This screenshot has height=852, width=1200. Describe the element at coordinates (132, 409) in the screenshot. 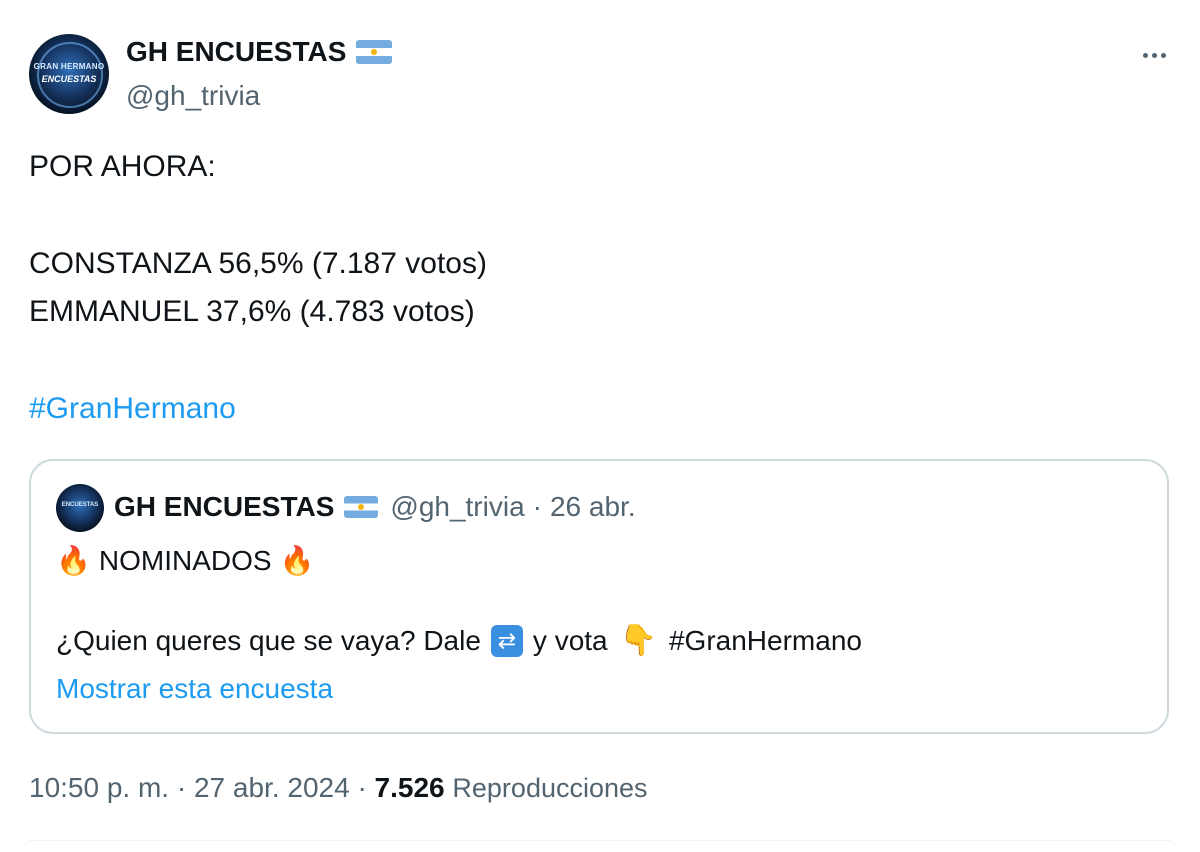

I see `hashtag-link: #GranHermano` at that location.